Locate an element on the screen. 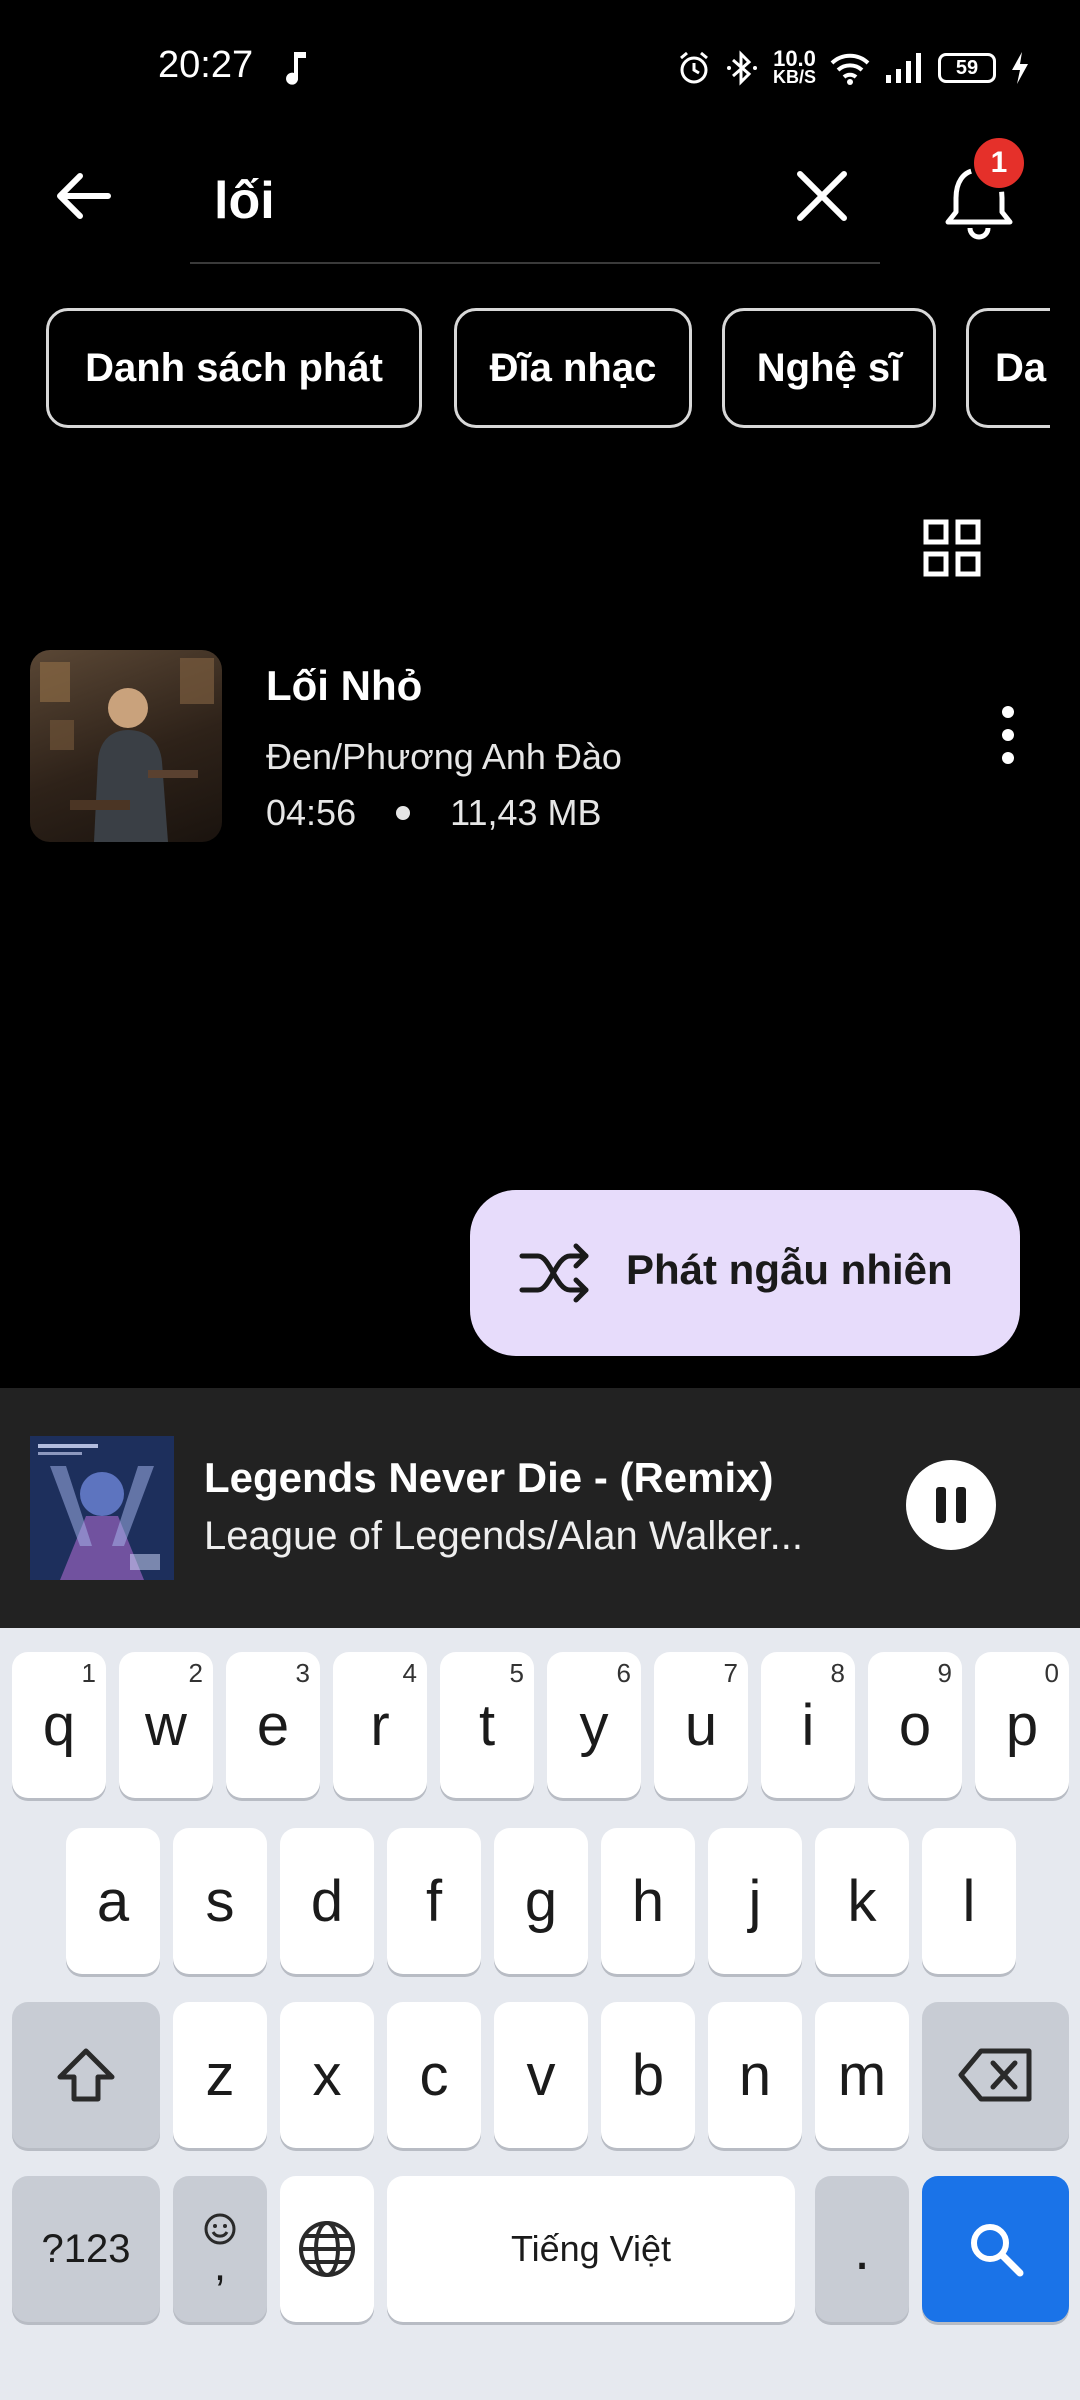  key-v: v is located at coordinates (541, 2075).